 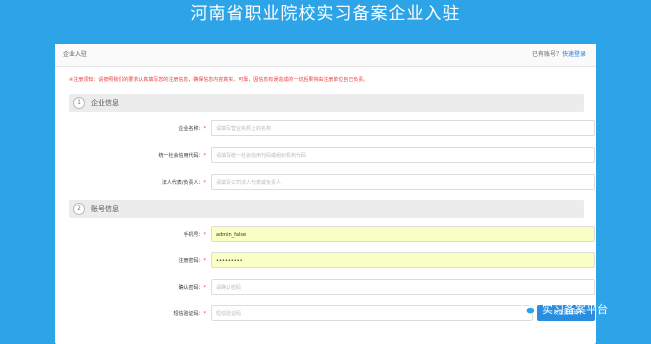 What do you see at coordinates (528, 309) in the screenshot?
I see `wechat-icon` at bounding box center [528, 309].